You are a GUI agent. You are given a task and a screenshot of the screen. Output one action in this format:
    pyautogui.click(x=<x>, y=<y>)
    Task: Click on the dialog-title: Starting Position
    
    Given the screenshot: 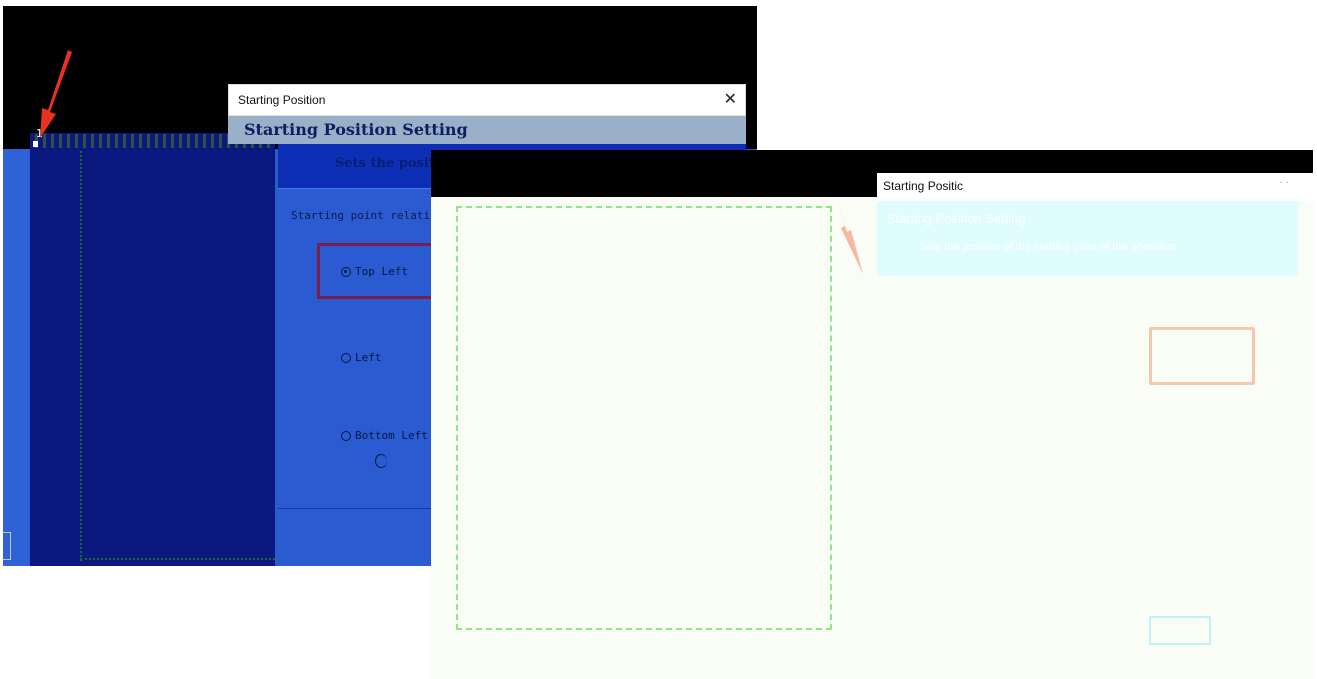 What is the action you would take?
    pyautogui.click(x=282, y=100)
    